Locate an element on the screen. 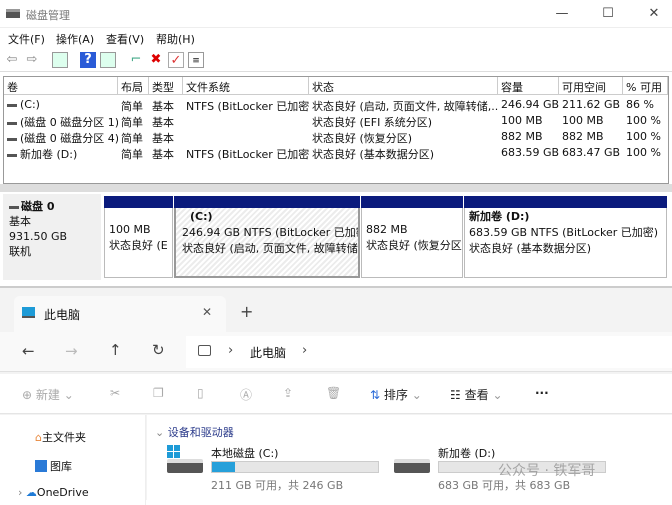  cell-capacity: 246.94 GB is located at coordinates (528, 105).